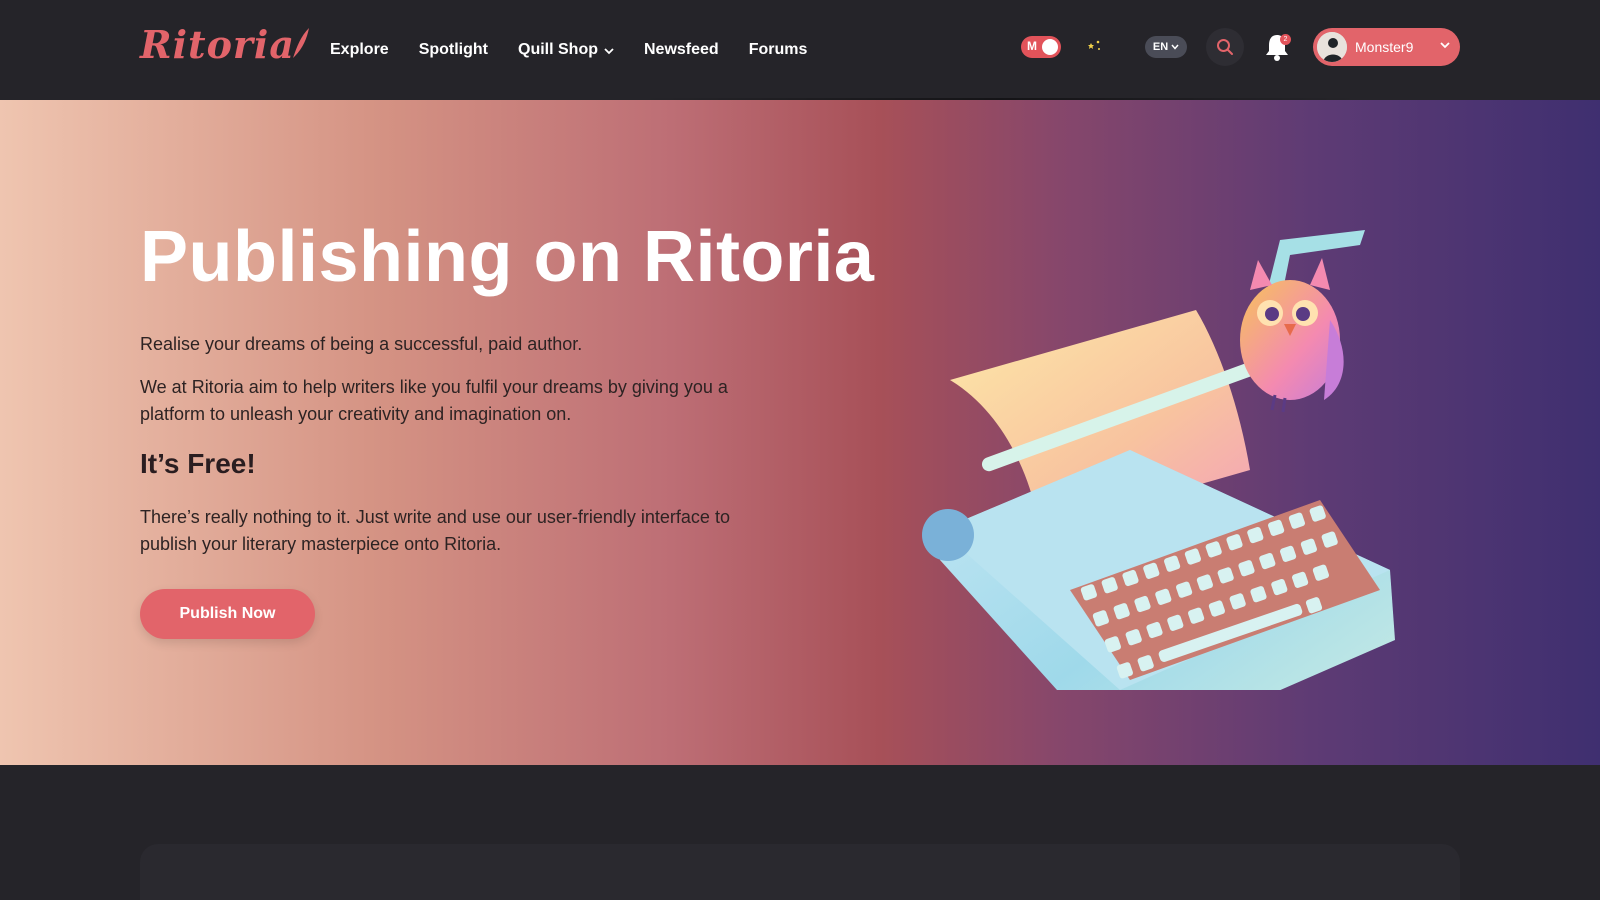 The height and width of the screenshot is (900, 1600). Describe the element at coordinates (198, 463) in the screenshot. I see `hero-subheading: It’s Free!` at that location.